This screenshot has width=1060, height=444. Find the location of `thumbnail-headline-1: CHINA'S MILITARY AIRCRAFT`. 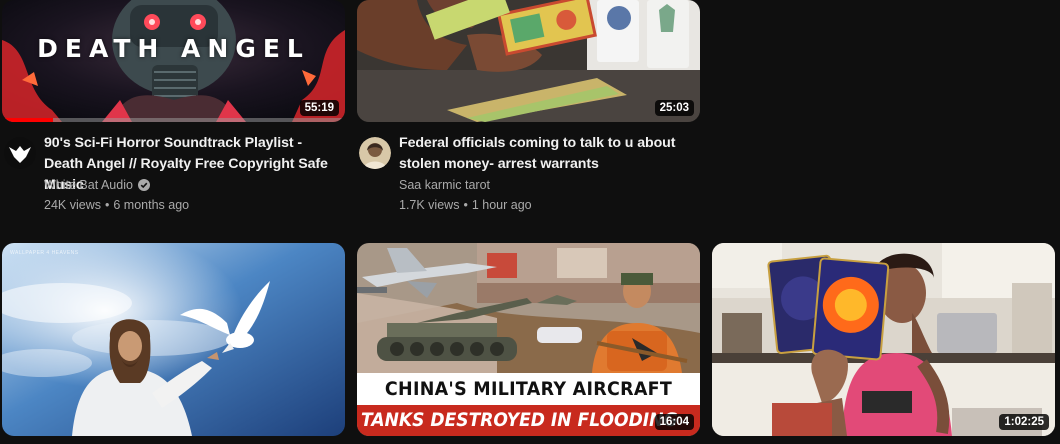

thumbnail-headline-1: CHINA'S MILITARY AIRCRAFT is located at coordinates (528, 389).